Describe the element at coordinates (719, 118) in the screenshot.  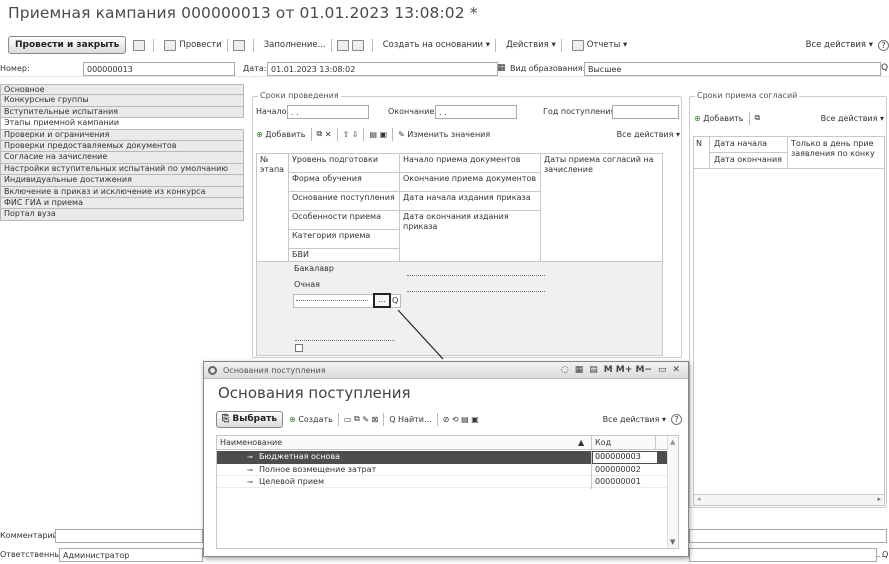
I see `consent-add-button: ⊕ Добавить` at that location.